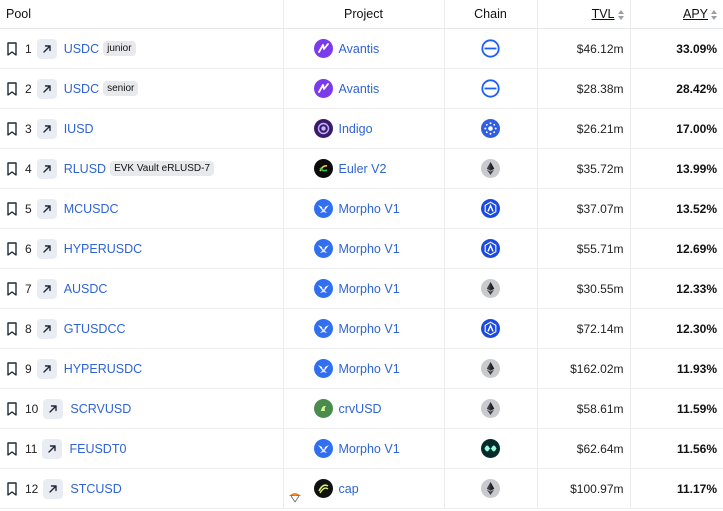 Image resolution: width=723 pixels, height=511 pixels. What do you see at coordinates (86, 289) in the screenshot?
I see `pool-symbol-link: AUSDC` at bounding box center [86, 289].